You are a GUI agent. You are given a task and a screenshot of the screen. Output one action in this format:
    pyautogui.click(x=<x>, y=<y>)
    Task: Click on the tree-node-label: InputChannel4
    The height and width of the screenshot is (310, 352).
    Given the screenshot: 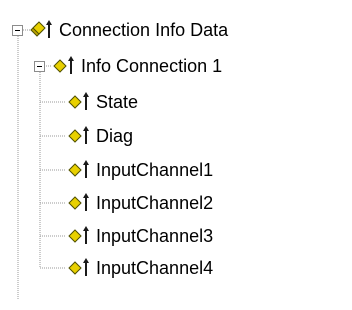 What is the action you would take?
    pyautogui.click(x=155, y=268)
    